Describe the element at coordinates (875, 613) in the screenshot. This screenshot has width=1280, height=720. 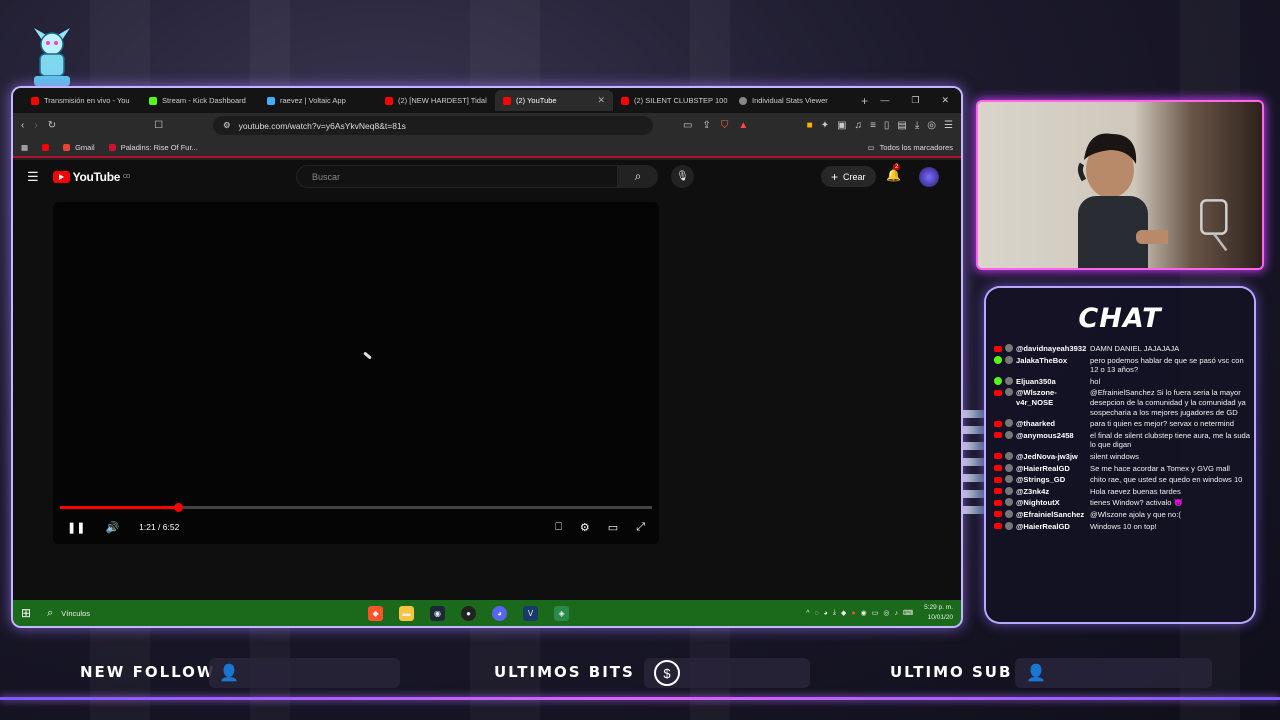
I see `tray-network-icon: ▭` at that location.